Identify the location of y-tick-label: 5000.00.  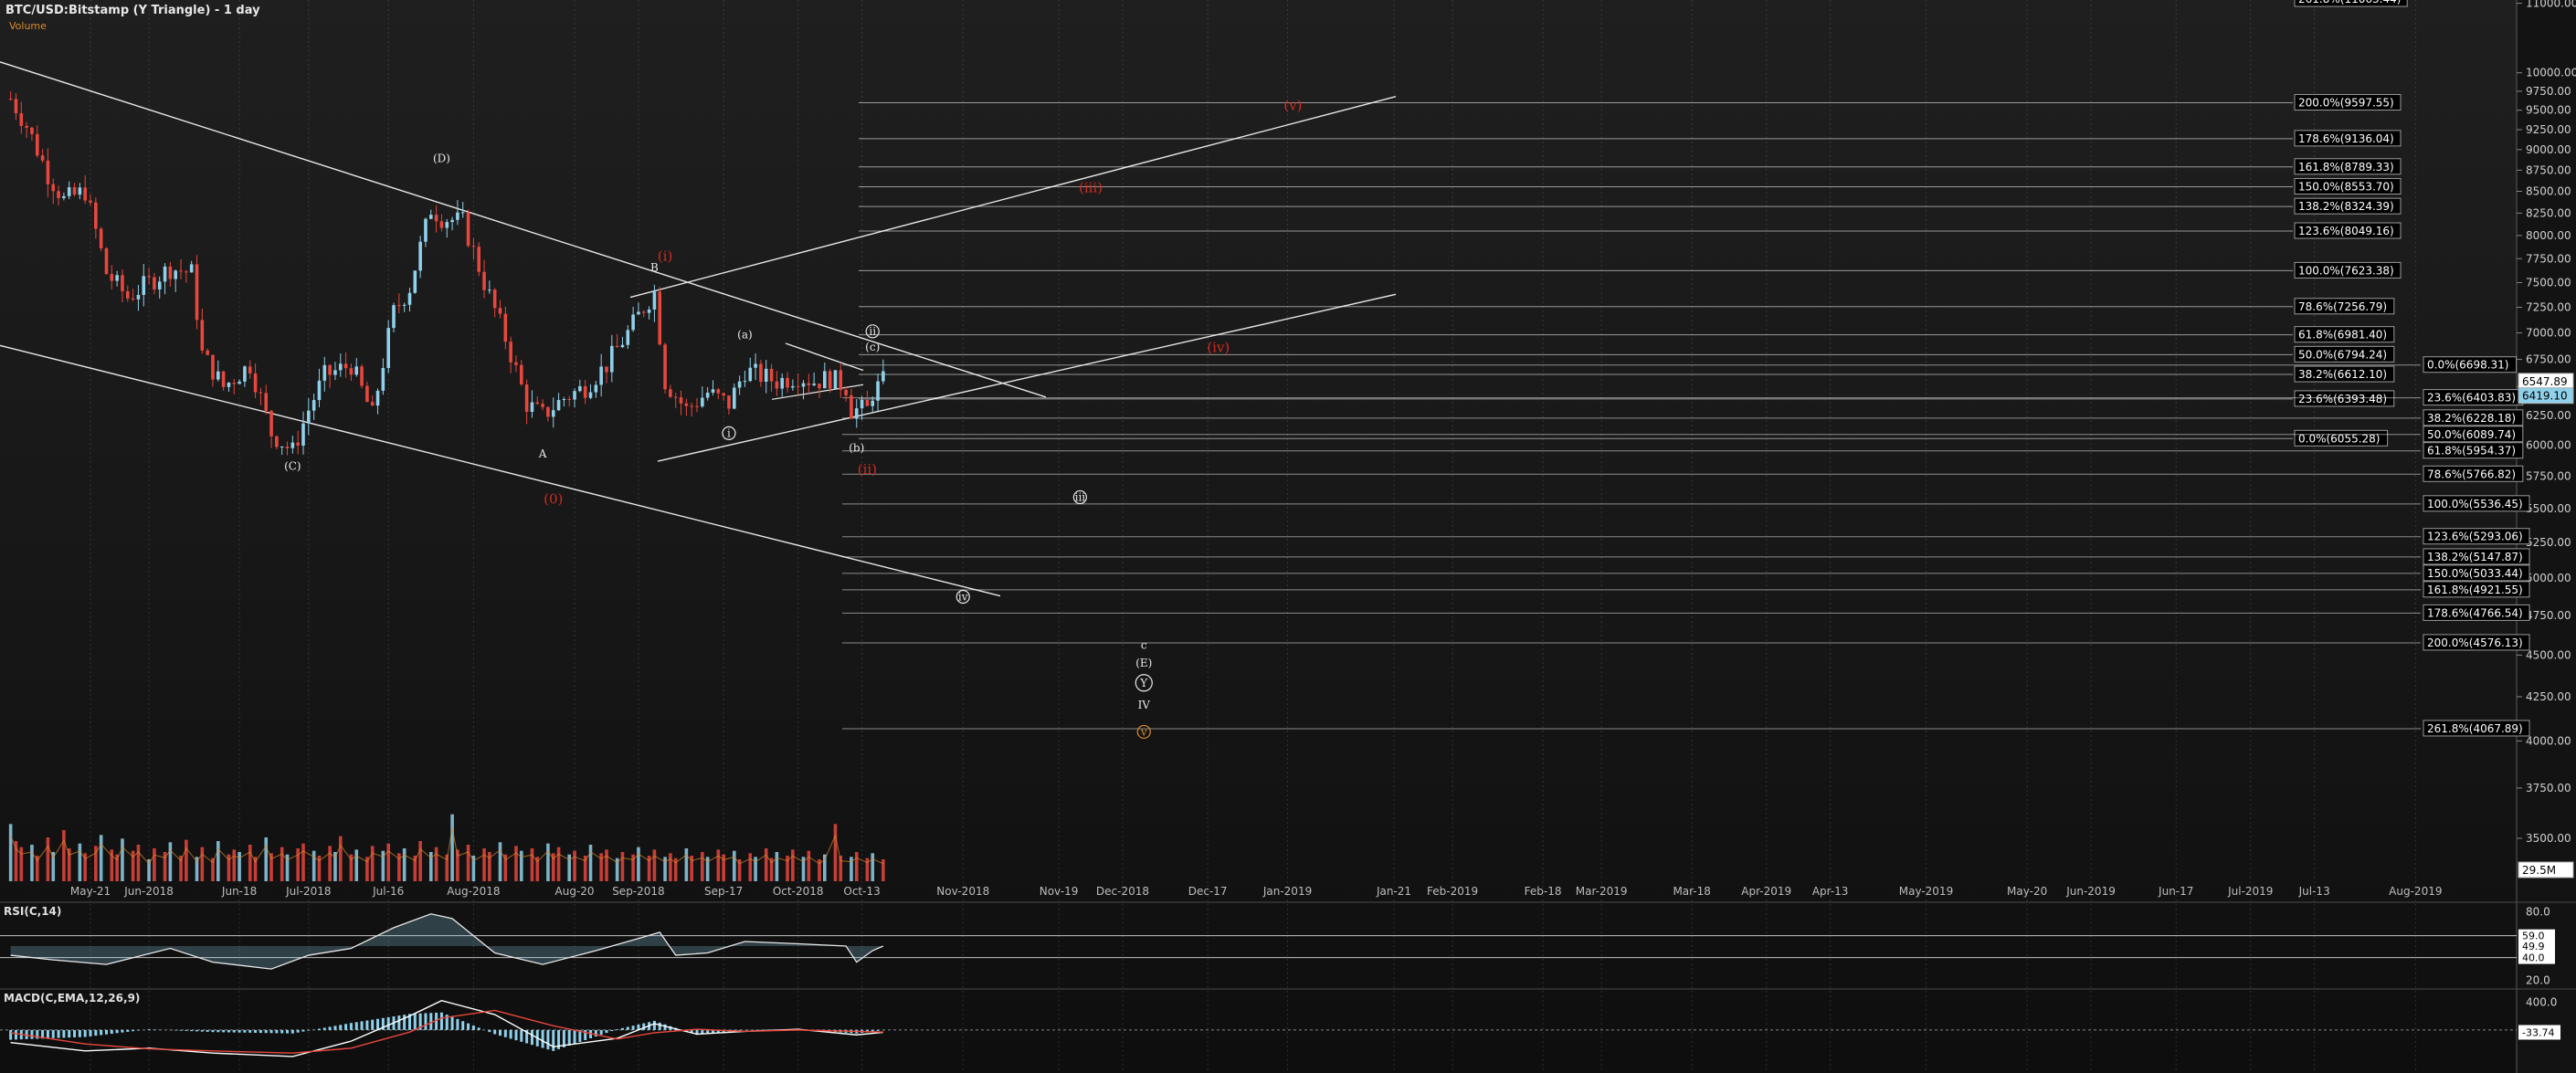
(2548, 578).